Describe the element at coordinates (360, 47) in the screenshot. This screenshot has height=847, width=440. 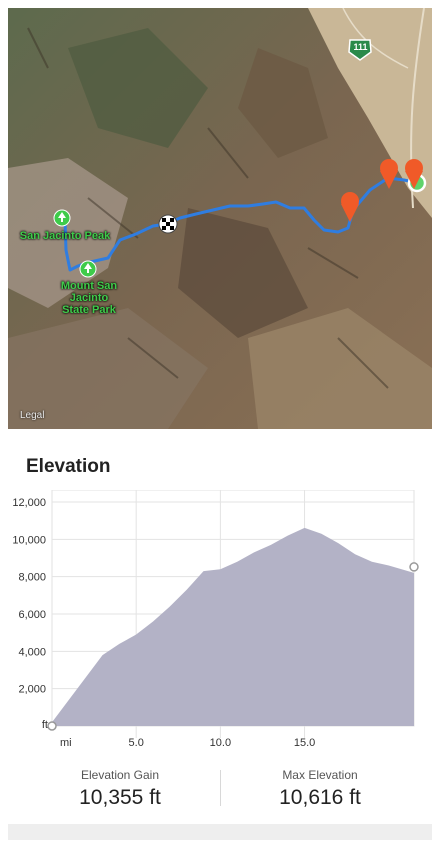
I see `highway-shield-label: 111` at that location.